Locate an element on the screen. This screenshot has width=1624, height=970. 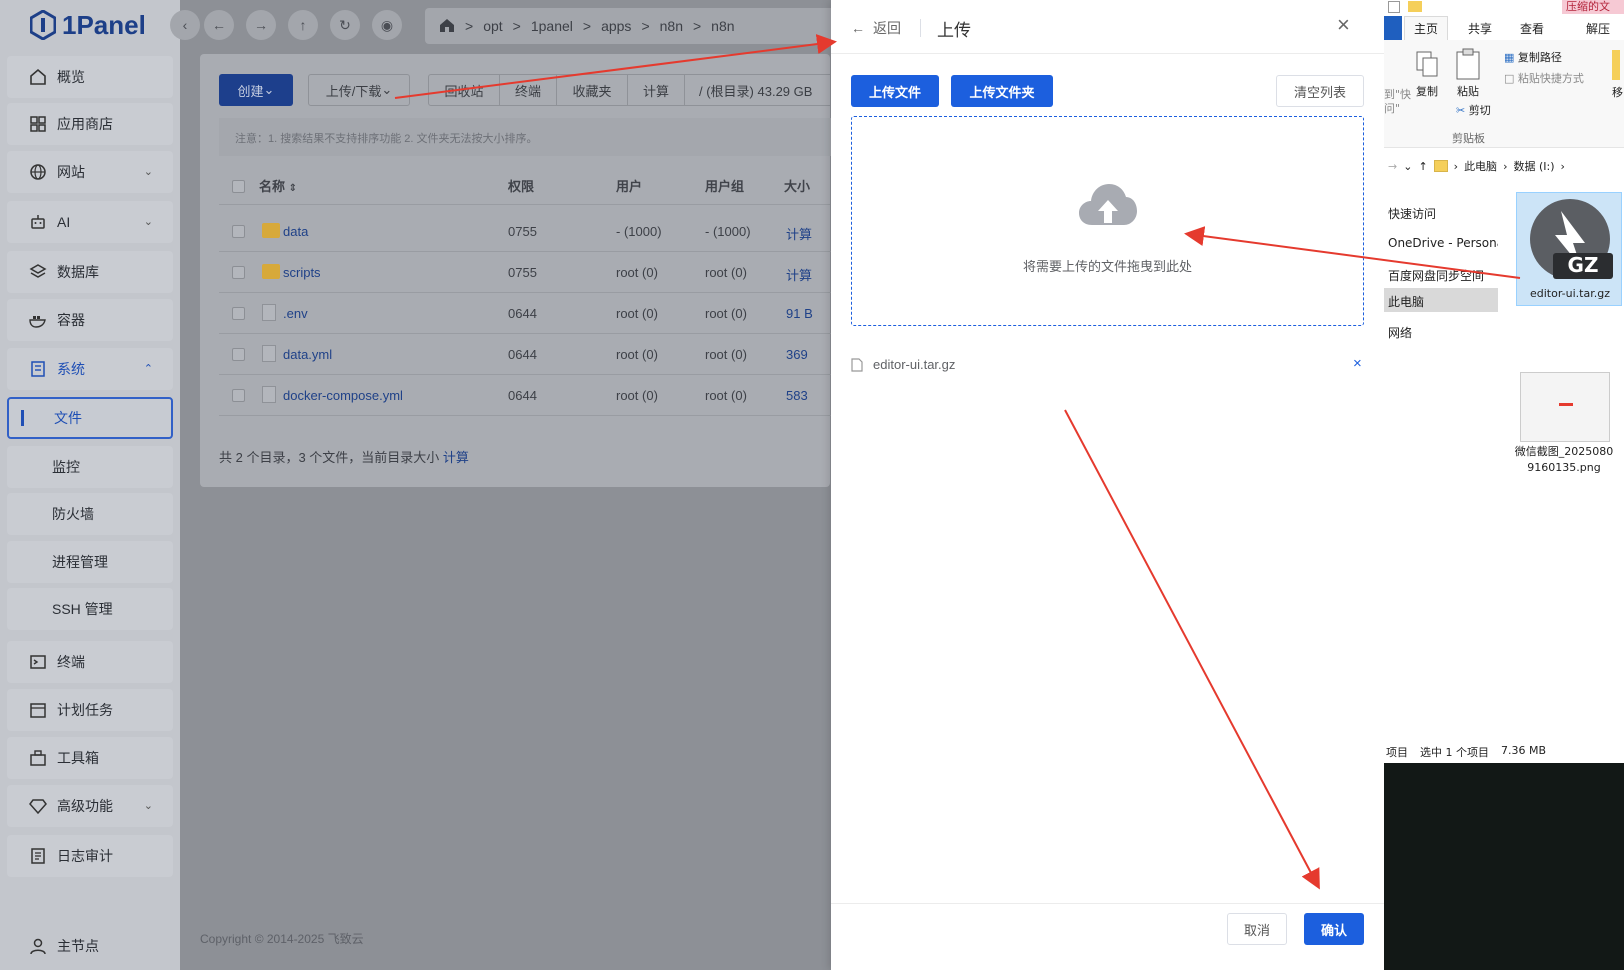
eye-icon: ◉ is located at coordinates (387, 25).